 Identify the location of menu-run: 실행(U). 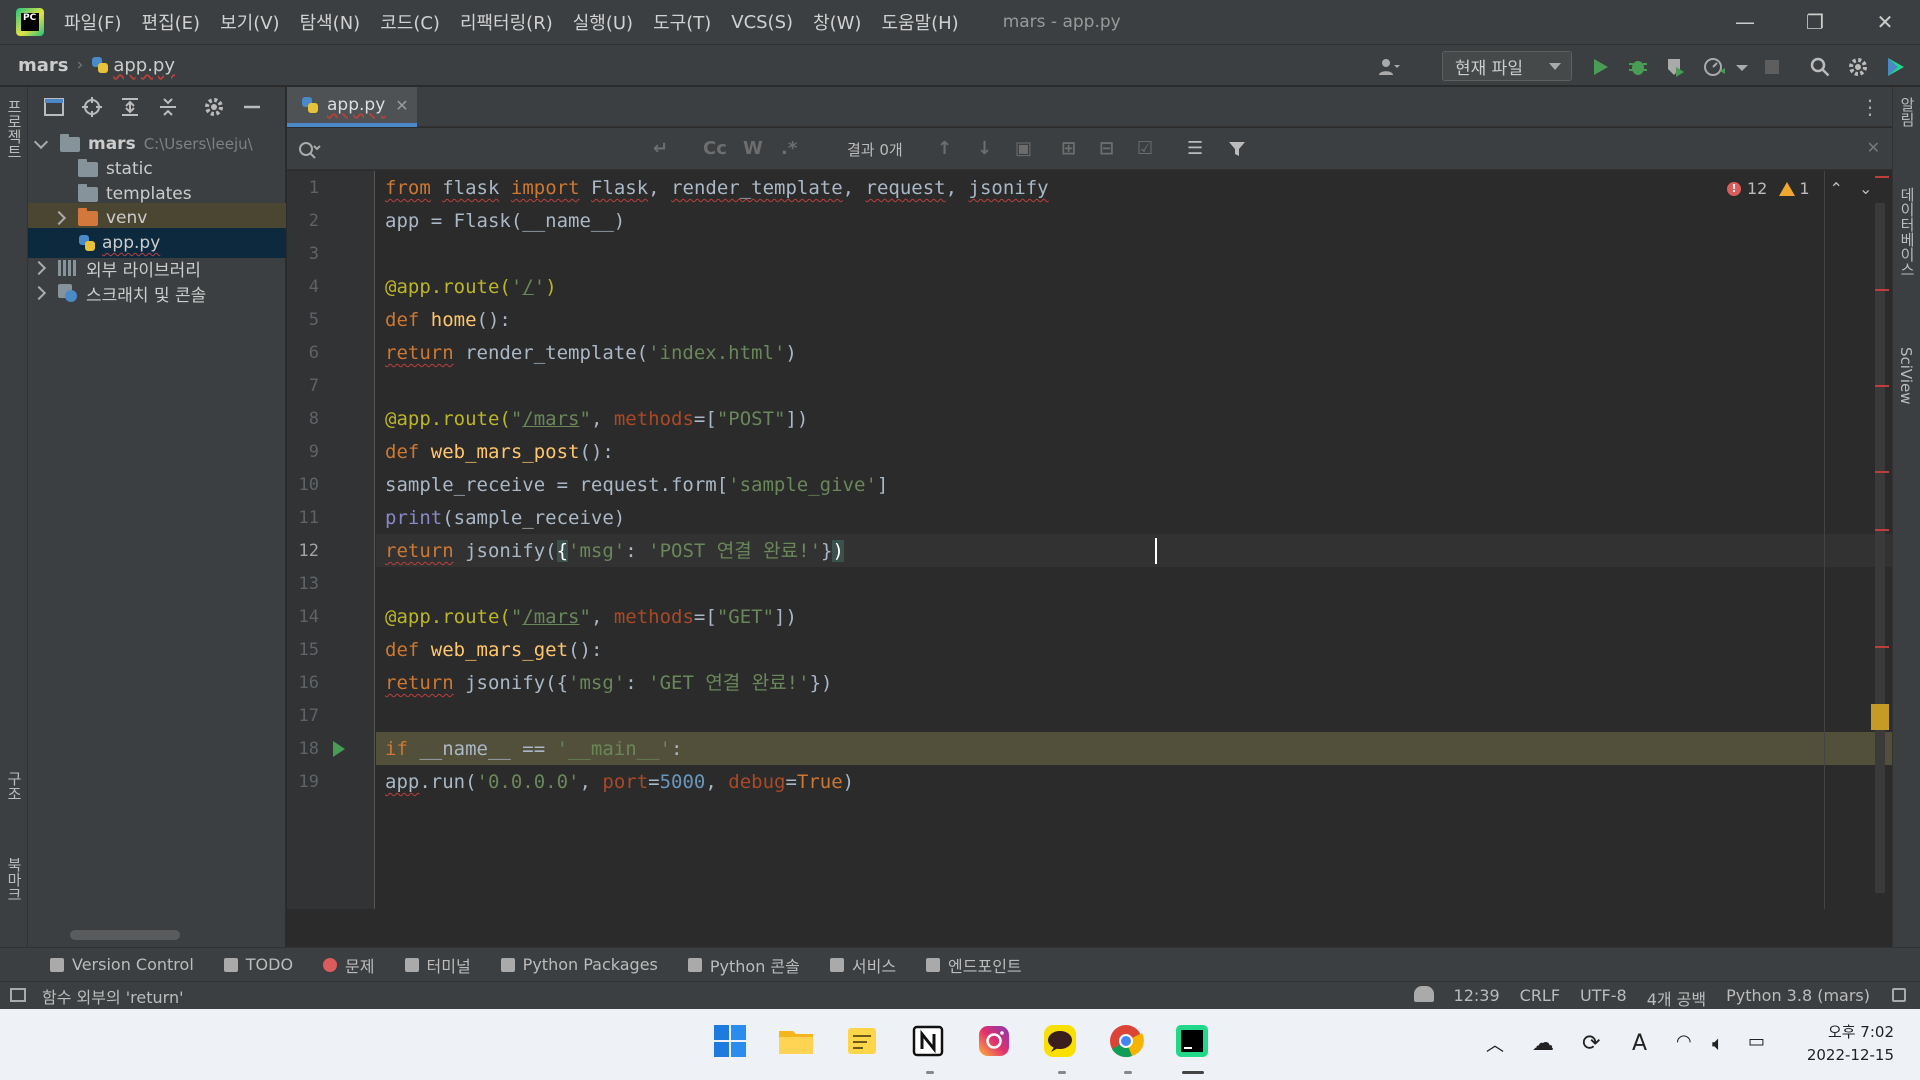
(603, 22).